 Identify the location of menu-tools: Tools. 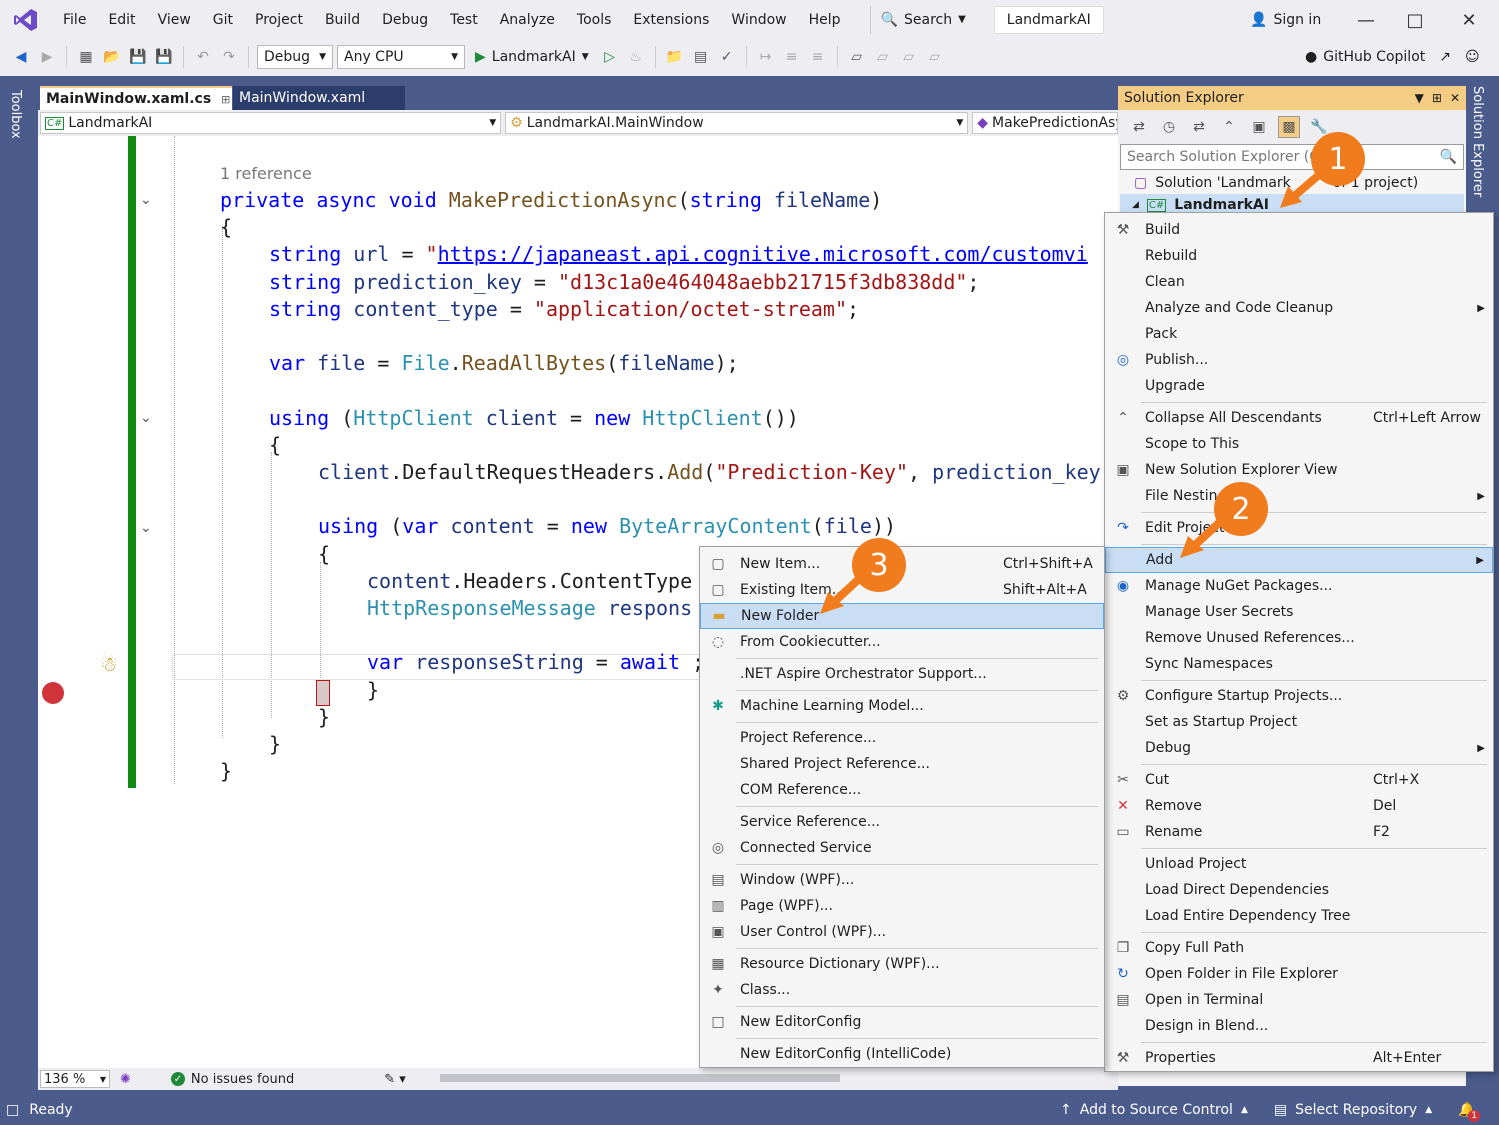
(594, 20).